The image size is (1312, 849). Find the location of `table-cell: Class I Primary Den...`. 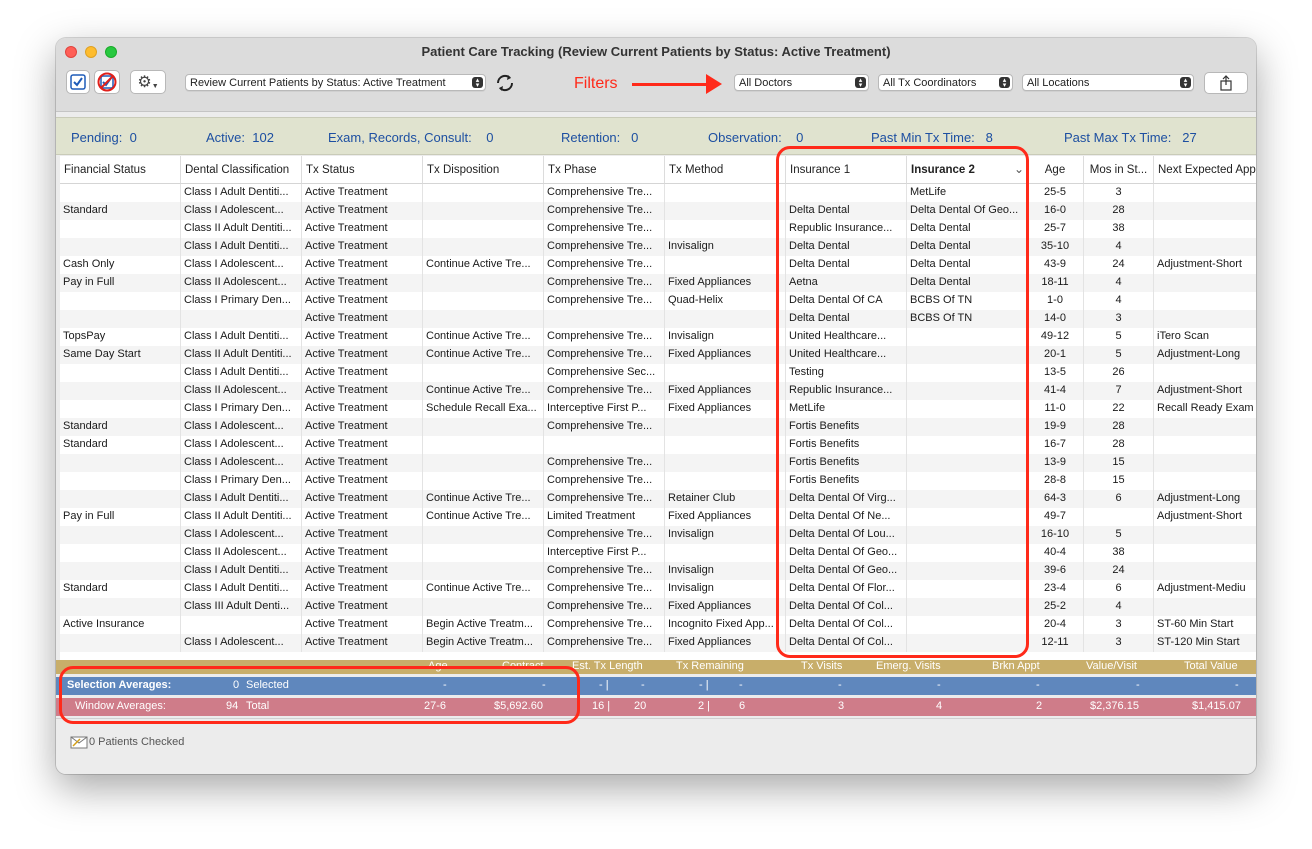

table-cell: Class I Primary Den... is located at coordinates (241, 409).